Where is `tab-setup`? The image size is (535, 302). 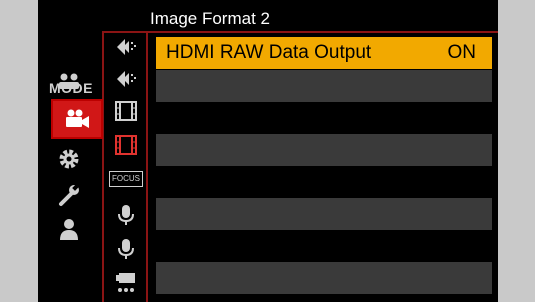
tab-setup is located at coordinates (69, 195).